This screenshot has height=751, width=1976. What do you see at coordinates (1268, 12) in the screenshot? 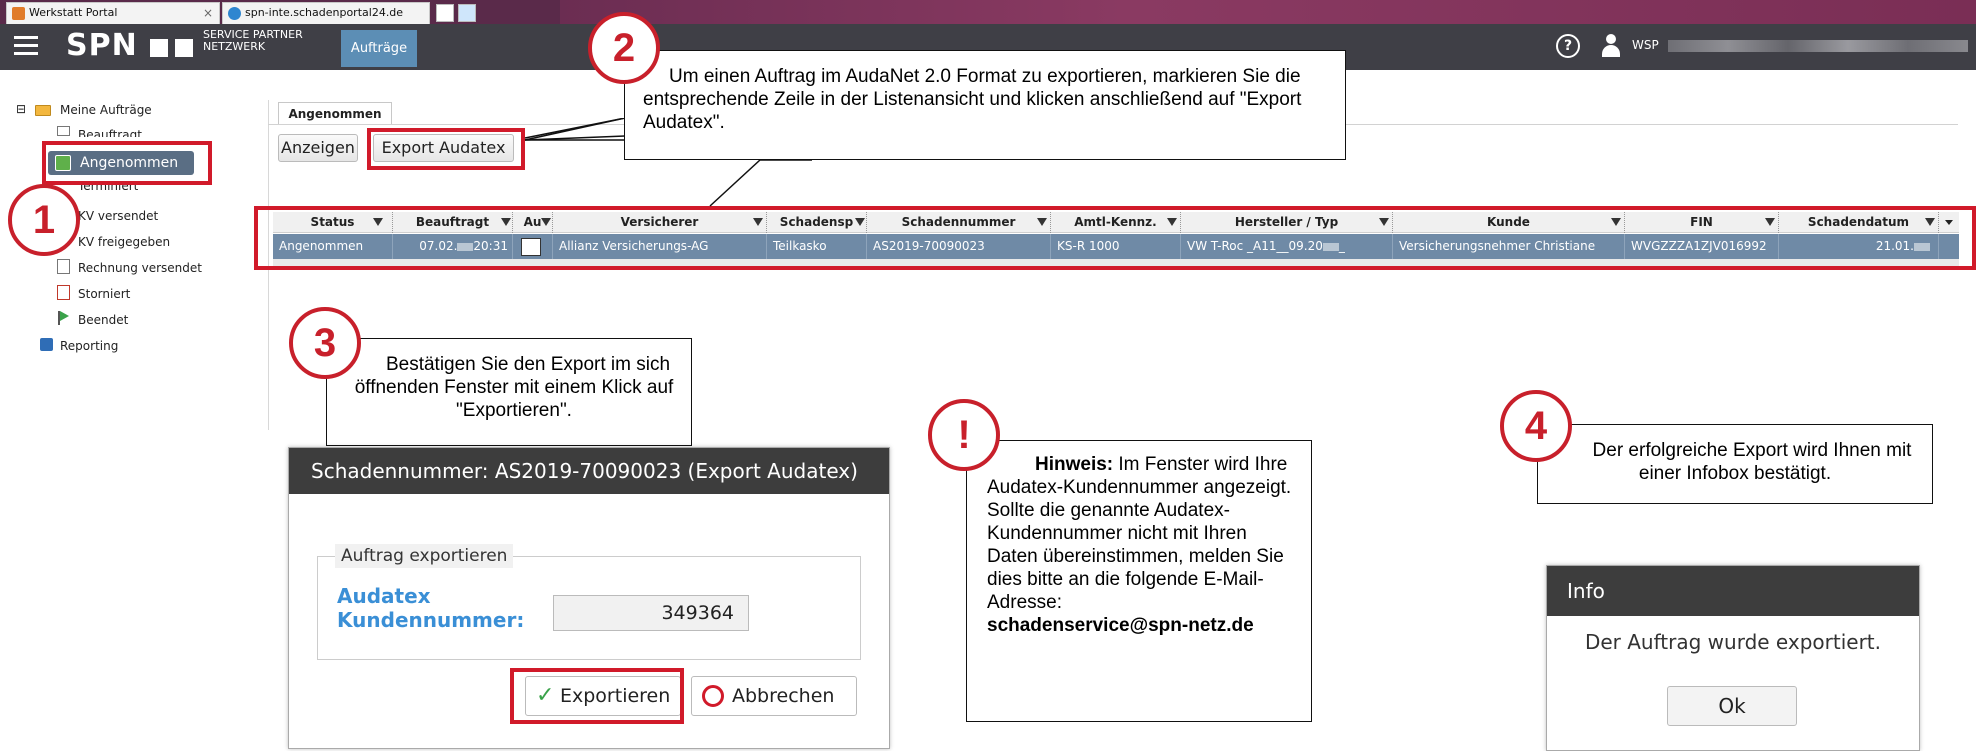
I see `tab-strip-background` at bounding box center [1268, 12].